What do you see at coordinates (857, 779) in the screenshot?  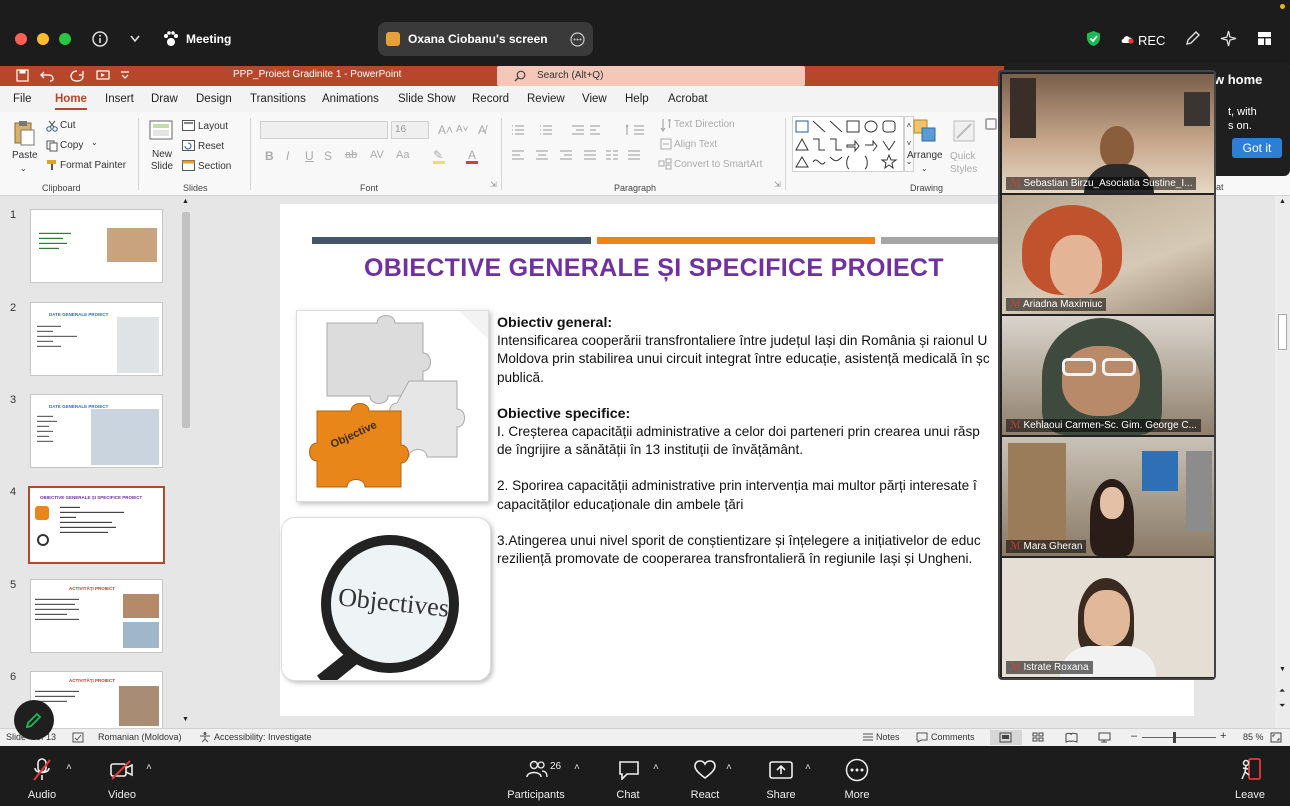 I see `more-button: More` at bounding box center [857, 779].